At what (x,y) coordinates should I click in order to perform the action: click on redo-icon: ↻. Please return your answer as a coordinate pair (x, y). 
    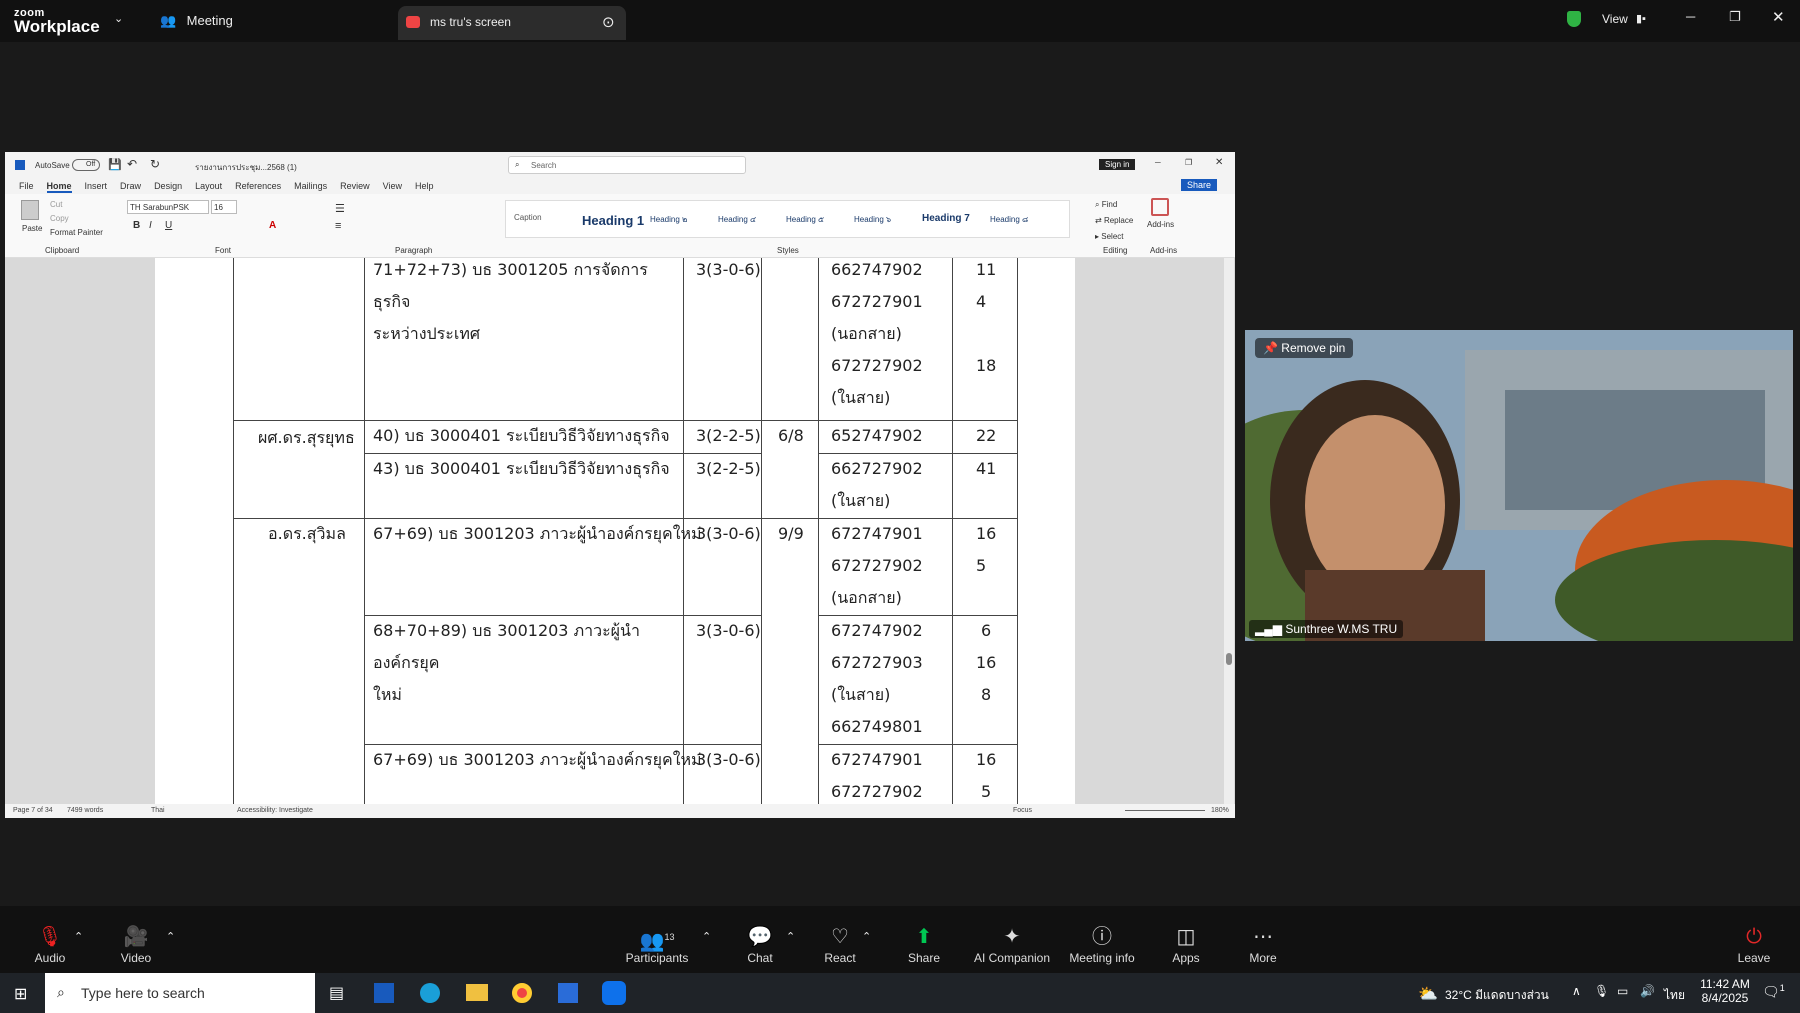
    Looking at the image, I should click on (155, 164).